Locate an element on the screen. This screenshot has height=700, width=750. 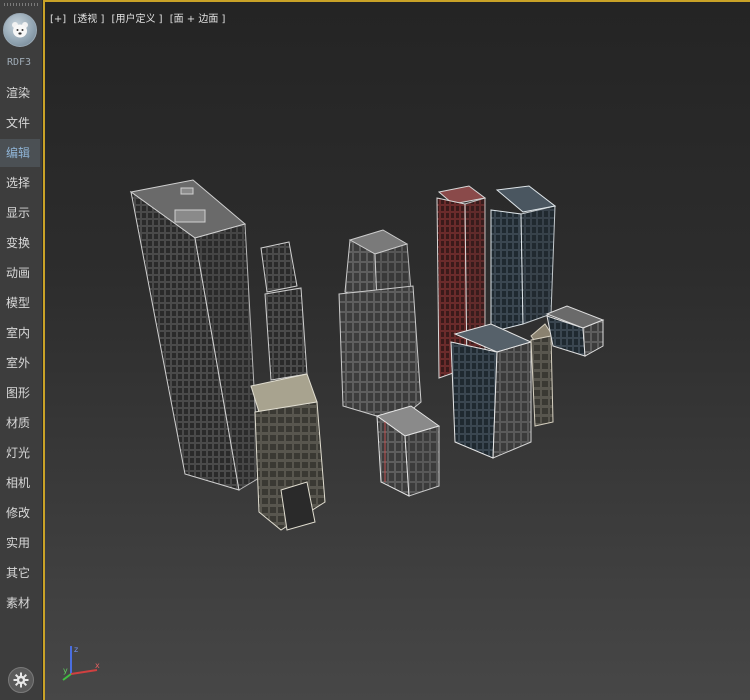
building-low-block is located at coordinates (575, 331).